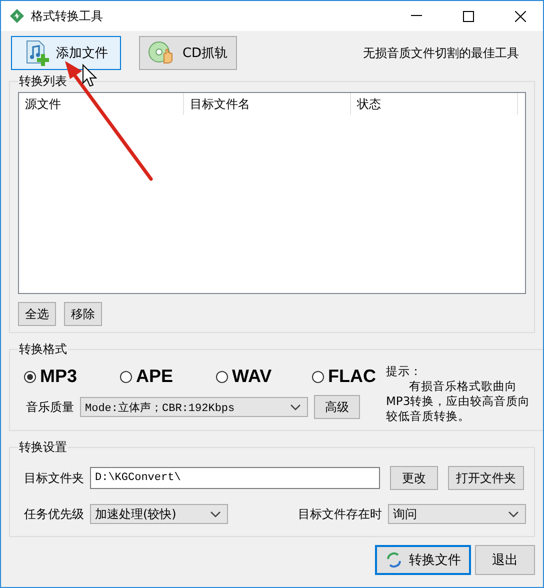  Describe the element at coordinates (54, 478) in the screenshot. I see `folder-label: 目标文件夹` at that location.